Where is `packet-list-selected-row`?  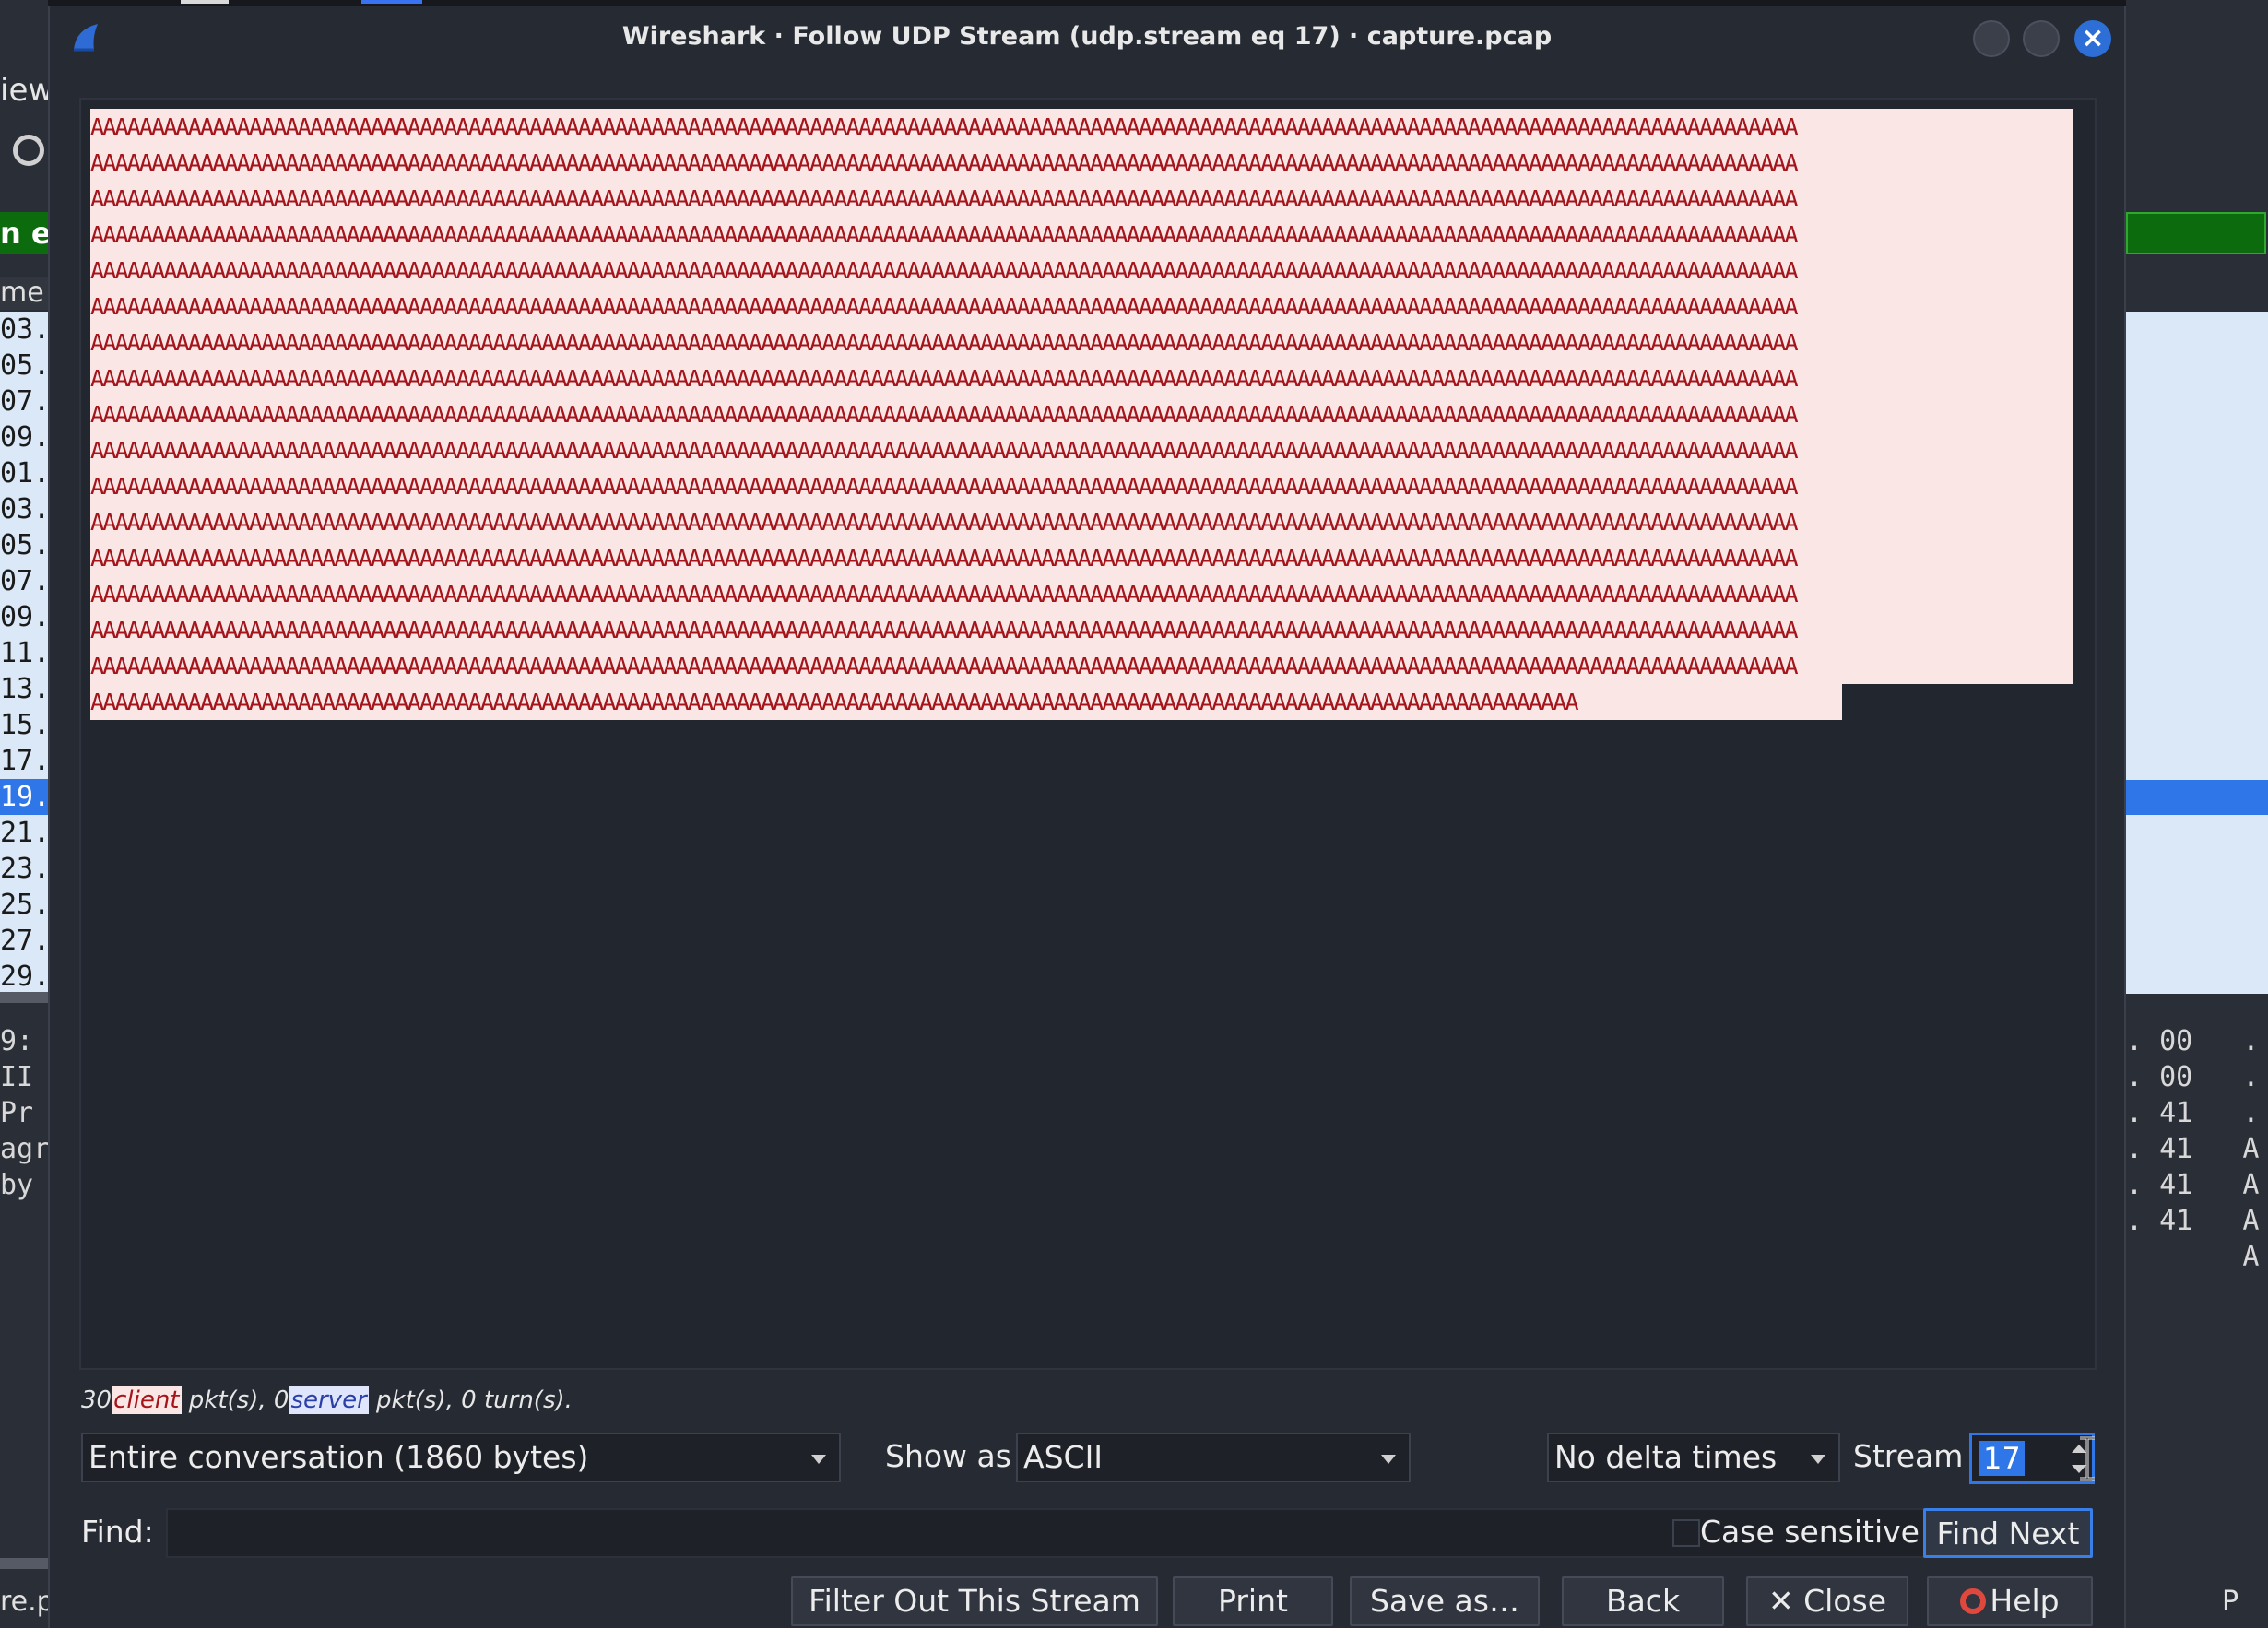
packet-list-selected-row is located at coordinates (2197, 797).